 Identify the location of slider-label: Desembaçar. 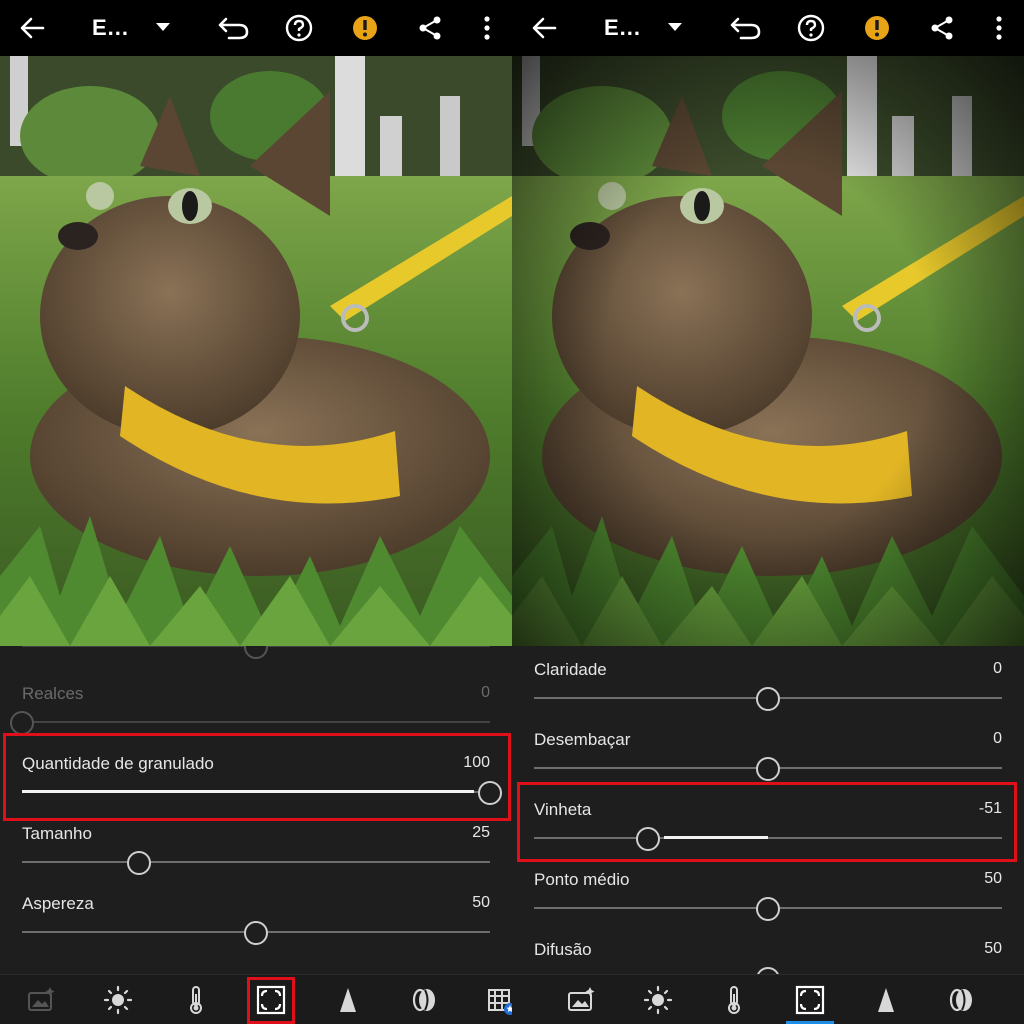
(582, 739).